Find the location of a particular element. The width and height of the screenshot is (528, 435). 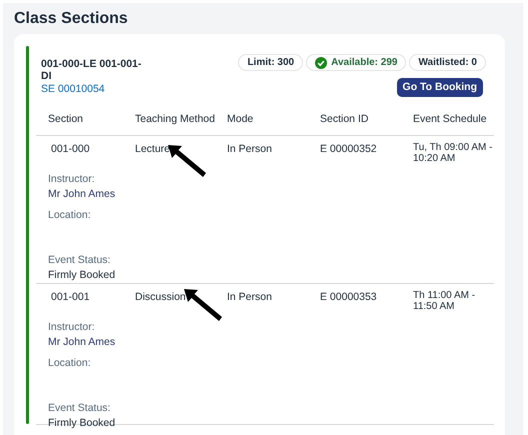

table-cell-text: Th 11:00 AM - 11:50 AM is located at coordinates (444, 301).